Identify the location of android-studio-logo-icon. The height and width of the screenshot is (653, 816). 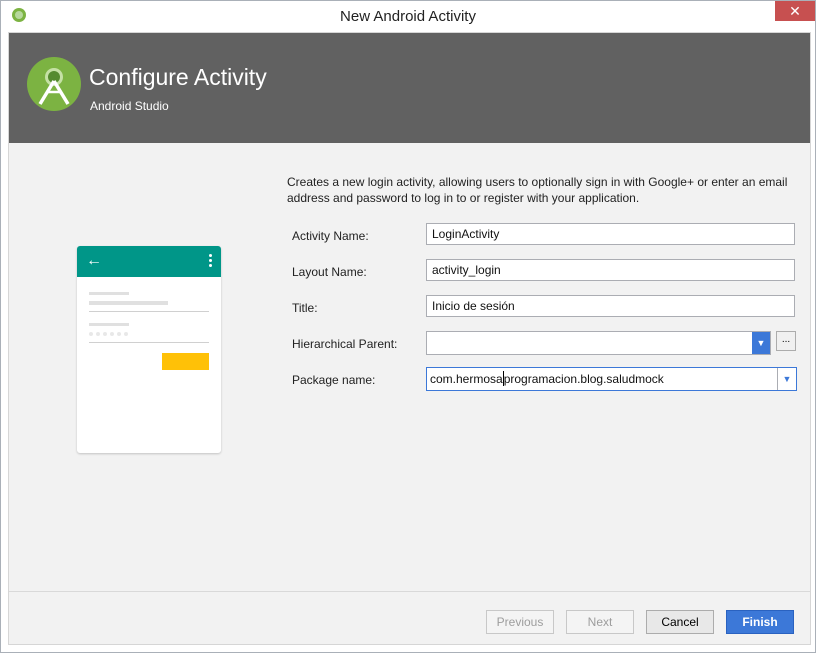
(54, 84).